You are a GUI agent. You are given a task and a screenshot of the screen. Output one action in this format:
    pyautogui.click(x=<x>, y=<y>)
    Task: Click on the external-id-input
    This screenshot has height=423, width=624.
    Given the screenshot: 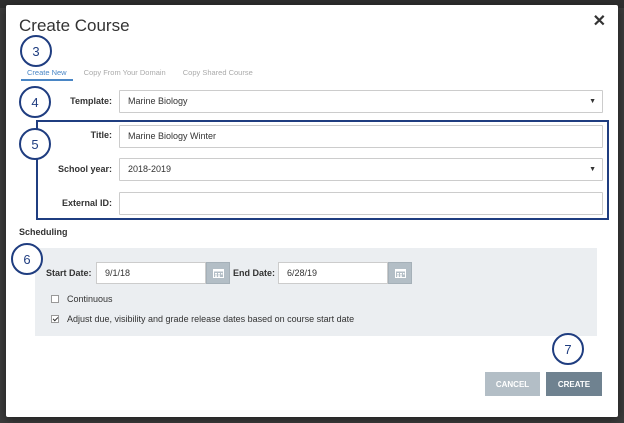 What is the action you would take?
    pyautogui.click(x=361, y=203)
    